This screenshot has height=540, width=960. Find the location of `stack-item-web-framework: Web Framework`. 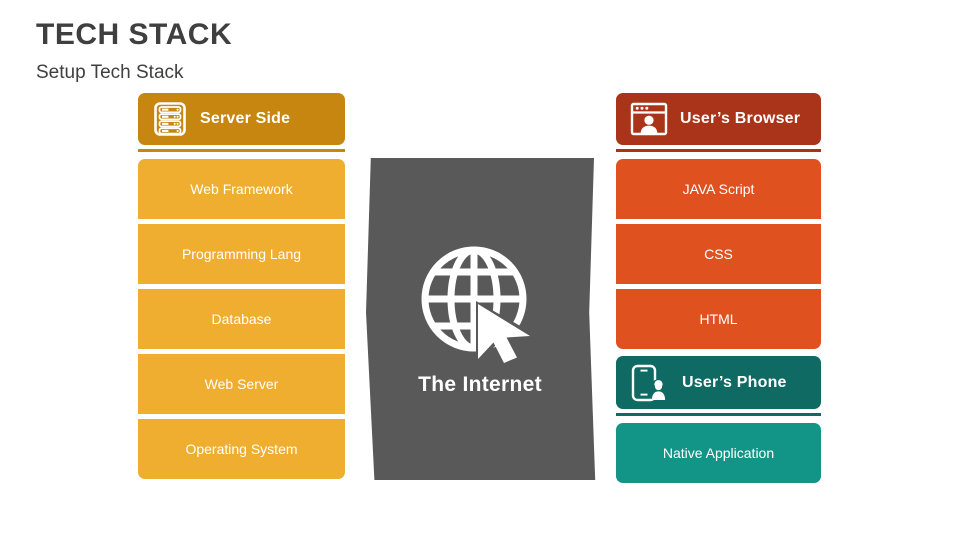

stack-item-web-framework: Web Framework is located at coordinates (241, 189).